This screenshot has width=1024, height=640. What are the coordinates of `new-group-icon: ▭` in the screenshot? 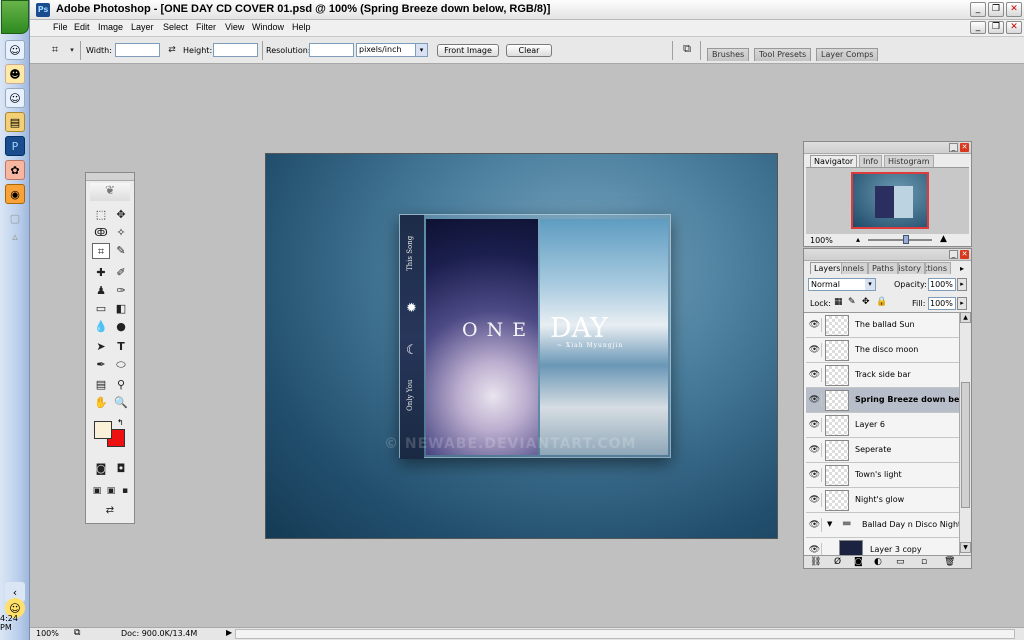 It's located at (900, 562).